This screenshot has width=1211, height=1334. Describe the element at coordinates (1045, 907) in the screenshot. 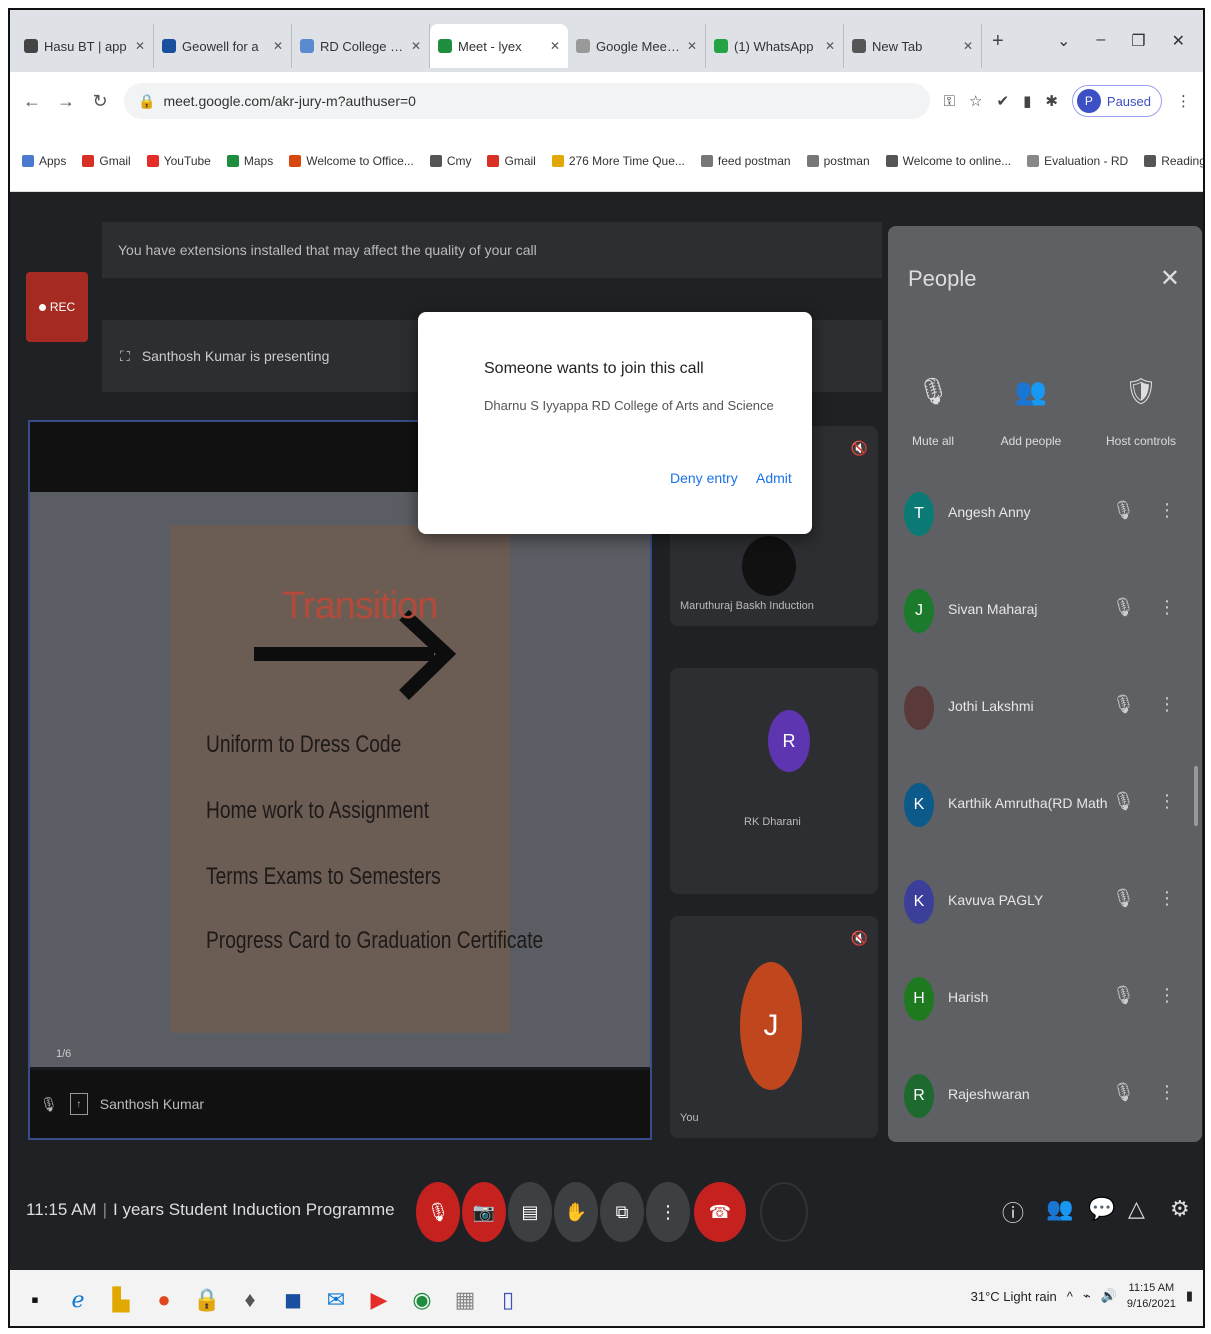

I see `participant-row: K Kavuva PAGLY 🎙 ⋮` at that location.